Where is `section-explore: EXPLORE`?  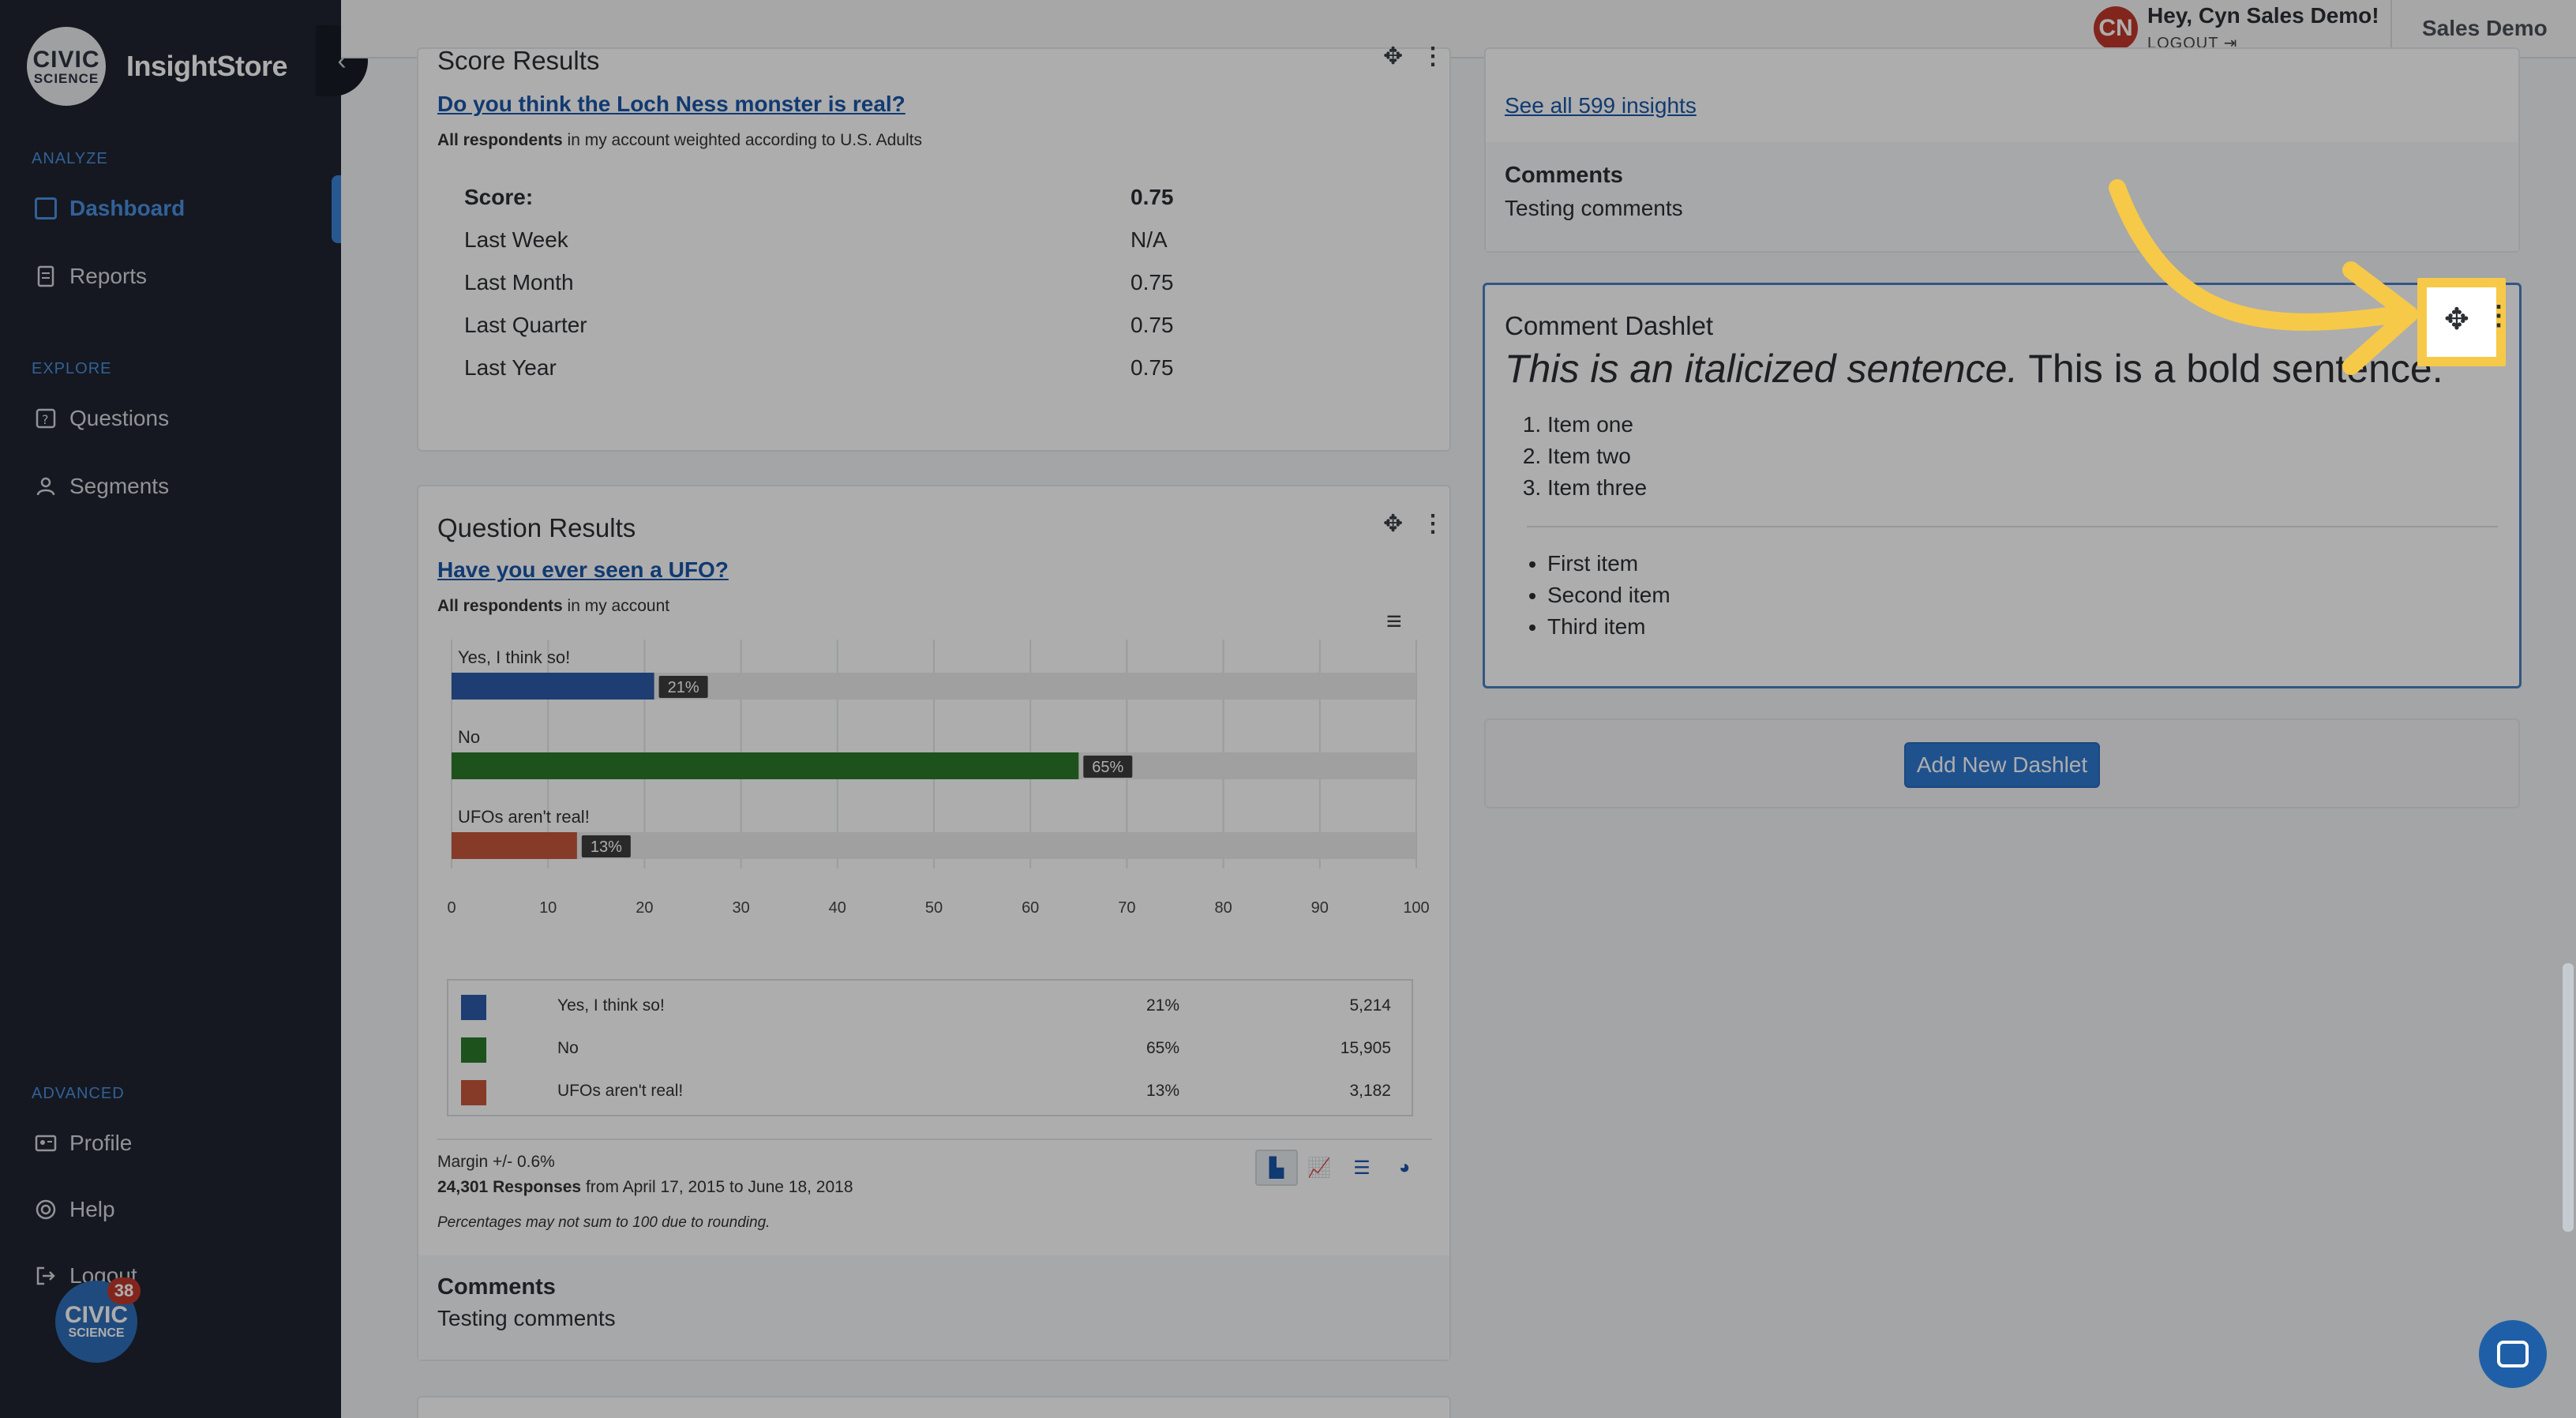
section-explore: EXPLORE is located at coordinates (72, 368).